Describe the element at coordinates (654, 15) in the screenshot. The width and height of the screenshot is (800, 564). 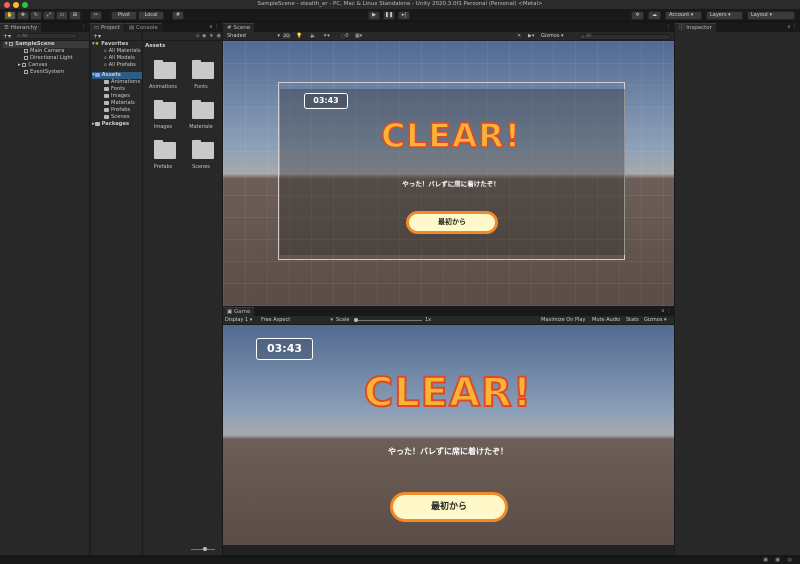
I see `cloud-icon: ☁` at that location.